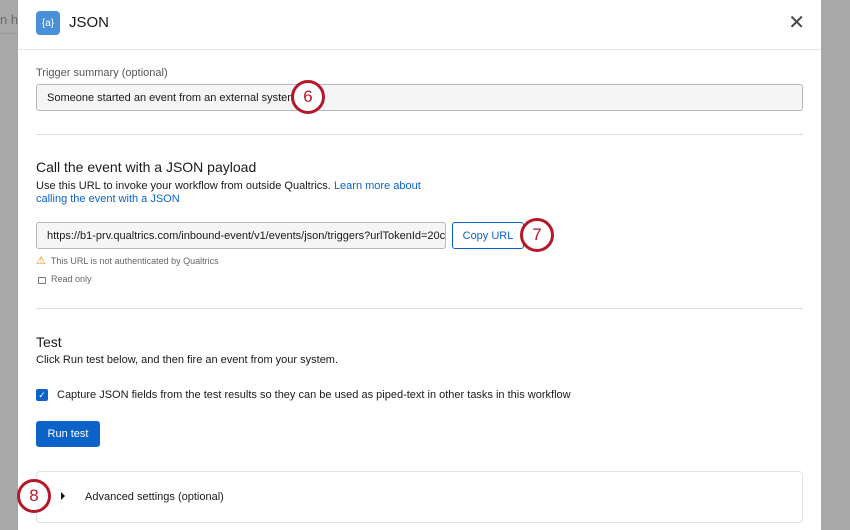 This screenshot has height=530, width=850. I want to click on lock-icon, so click(42, 280).